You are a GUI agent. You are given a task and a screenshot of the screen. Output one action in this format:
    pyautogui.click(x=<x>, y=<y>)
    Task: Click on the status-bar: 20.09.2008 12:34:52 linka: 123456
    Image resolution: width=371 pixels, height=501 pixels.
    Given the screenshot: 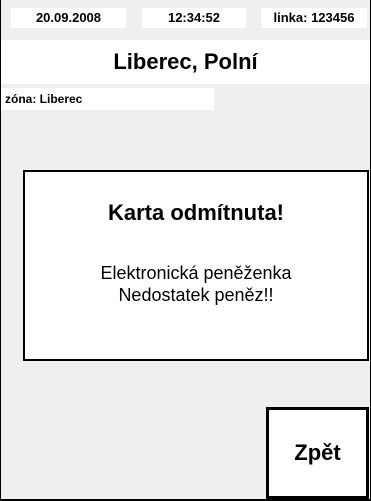 What is the action you would take?
    pyautogui.click(x=185, y=18)
    